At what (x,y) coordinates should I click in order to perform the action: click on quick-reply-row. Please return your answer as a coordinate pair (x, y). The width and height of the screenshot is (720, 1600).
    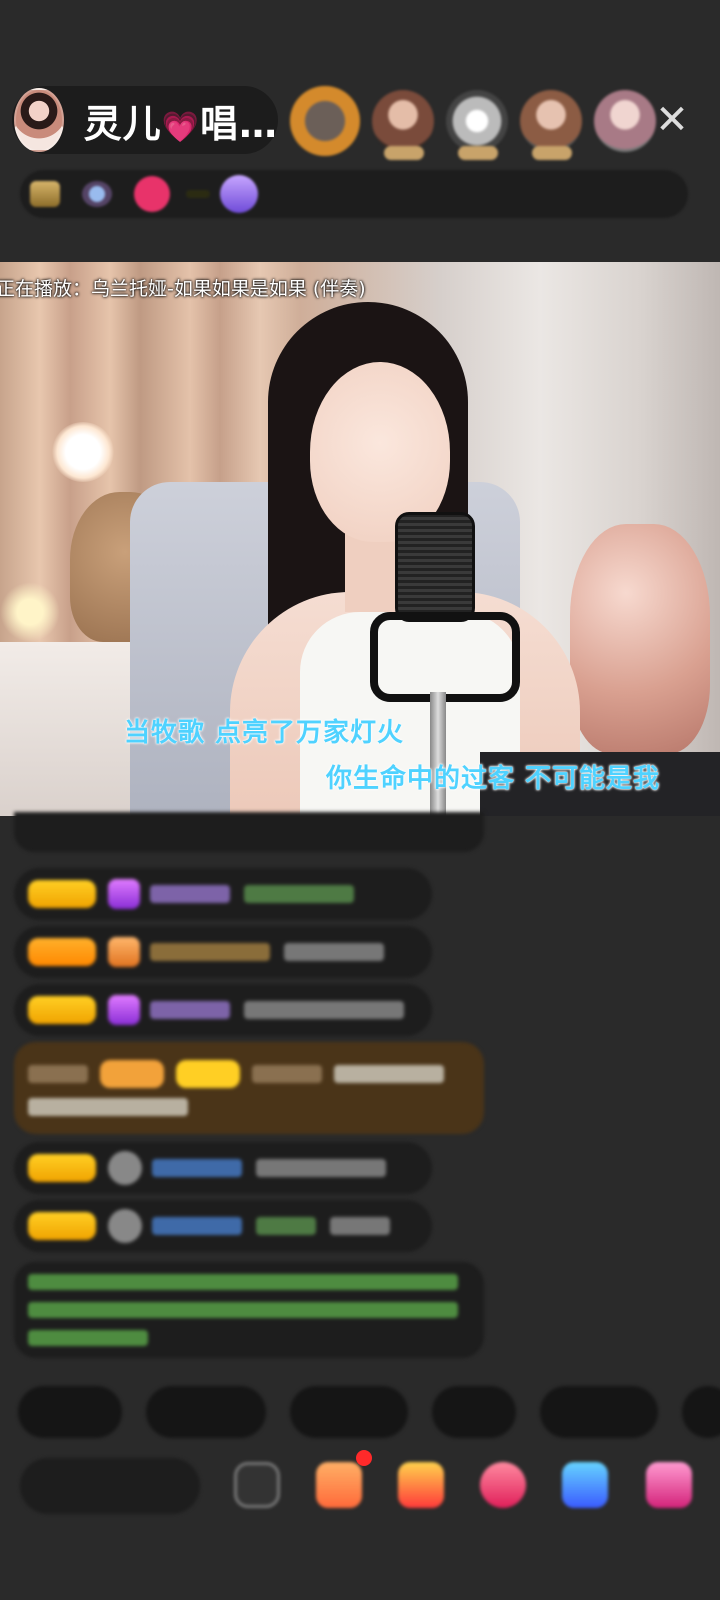
    Looking at the image, I should click on (369, 1412).